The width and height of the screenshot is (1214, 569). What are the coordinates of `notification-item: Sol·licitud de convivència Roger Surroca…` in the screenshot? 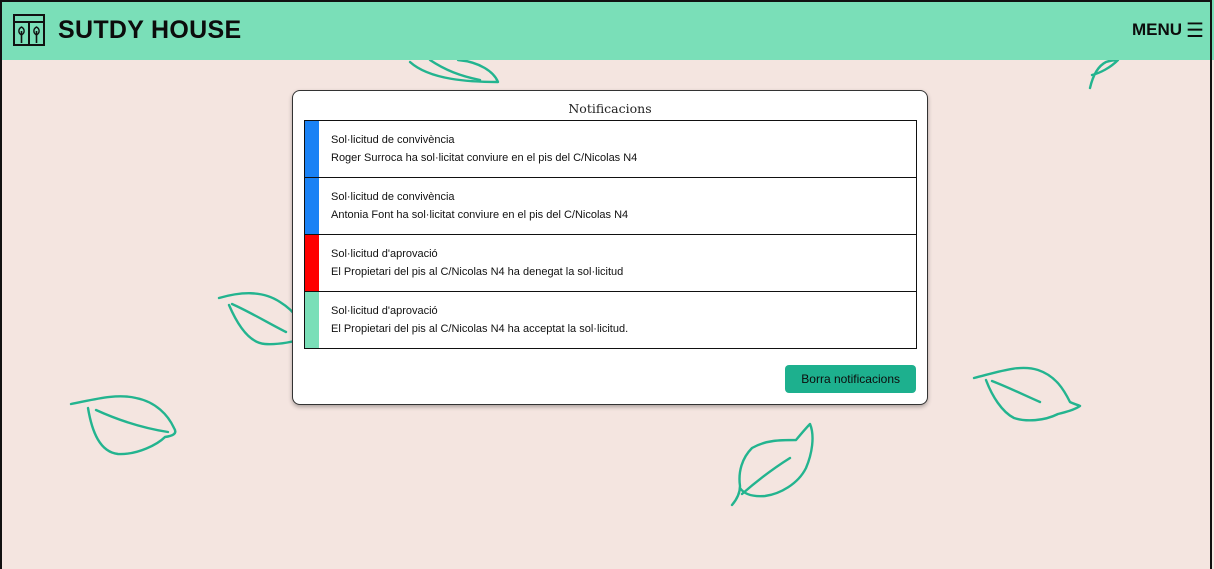 It's located at (610, 149).